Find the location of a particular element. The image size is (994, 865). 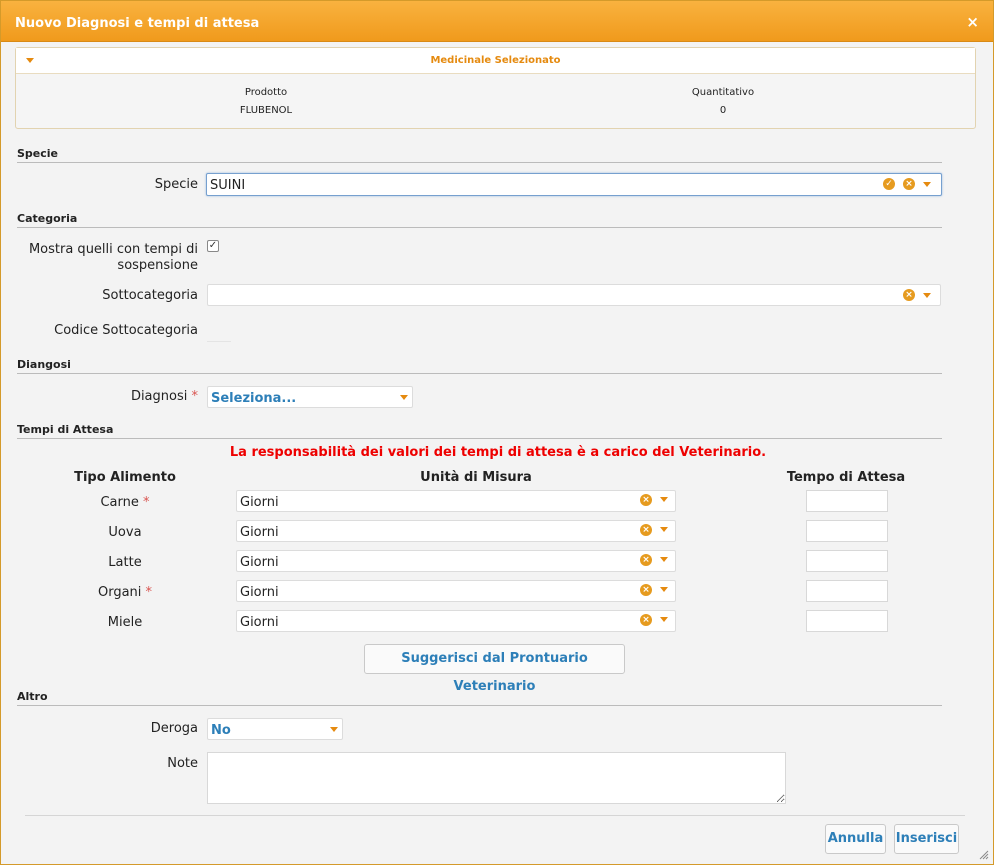

tipo-alimento-label: Miele is located at coordinates (125, 622).